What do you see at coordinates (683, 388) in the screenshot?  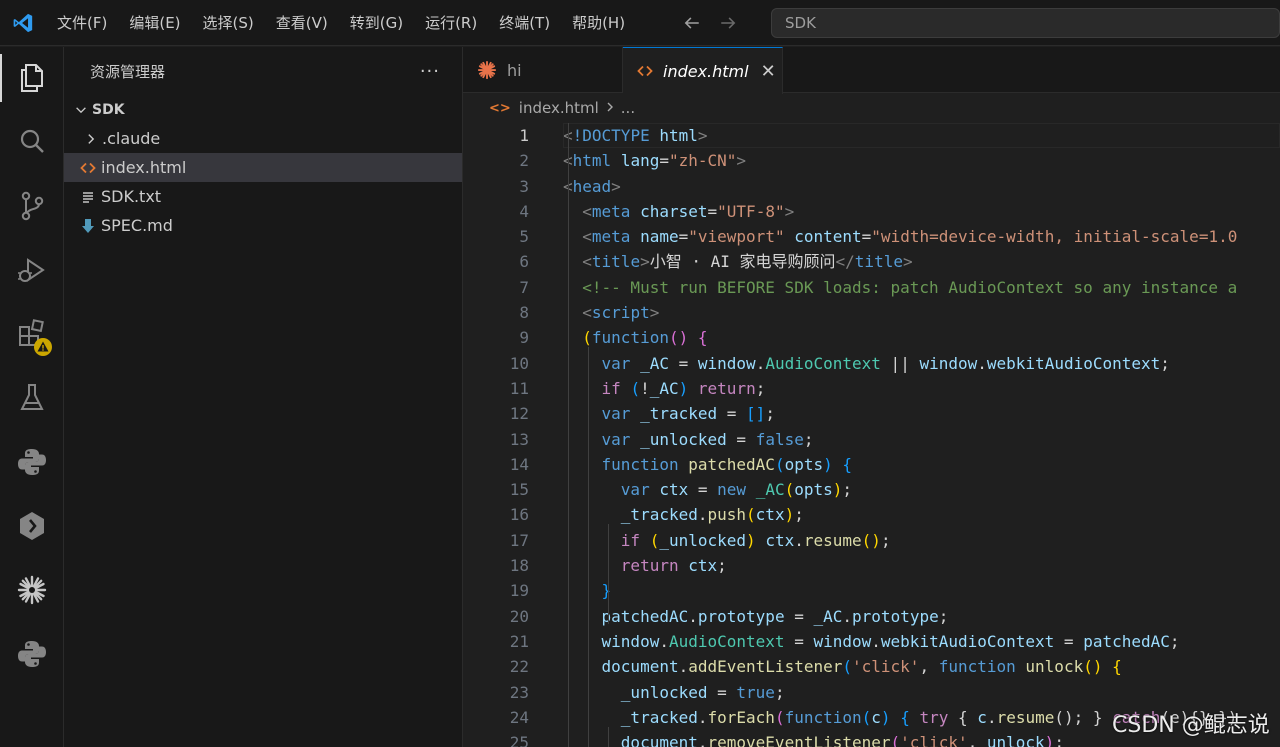 I see `code-text: if (!_AC) return;` at bounding box center [683, 388].